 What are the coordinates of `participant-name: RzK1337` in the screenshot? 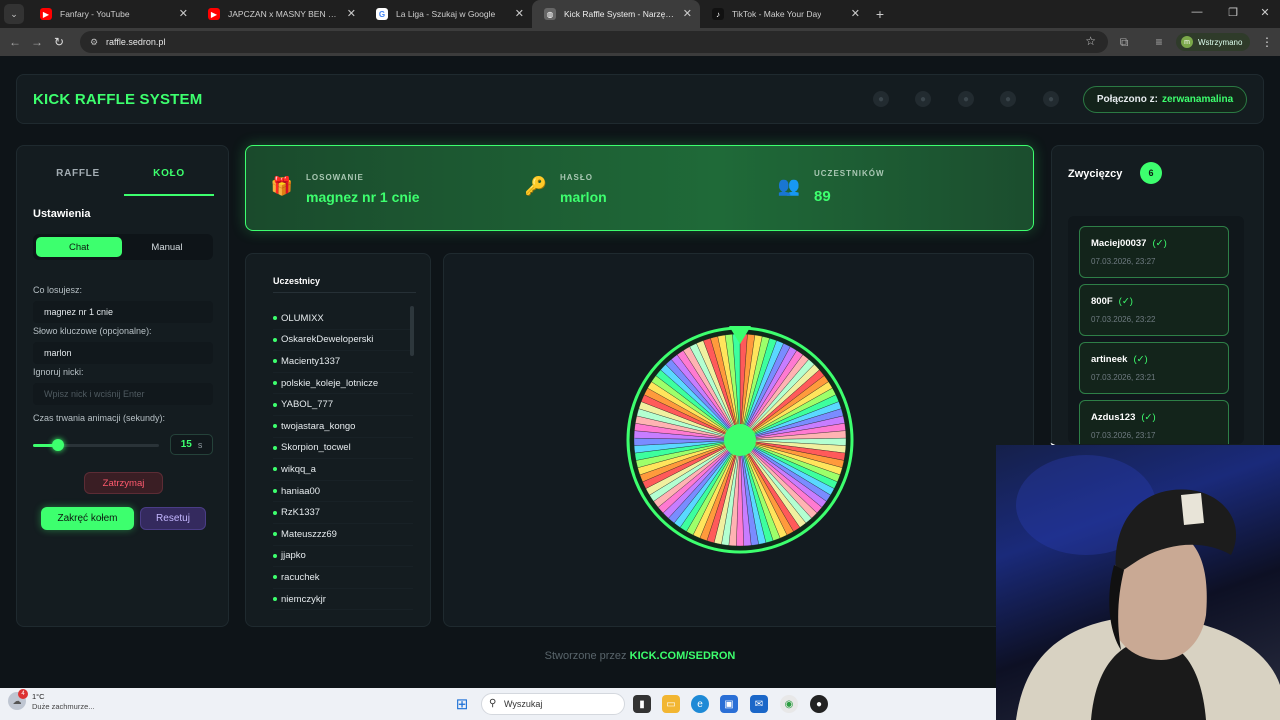 It's located at (301, 513).